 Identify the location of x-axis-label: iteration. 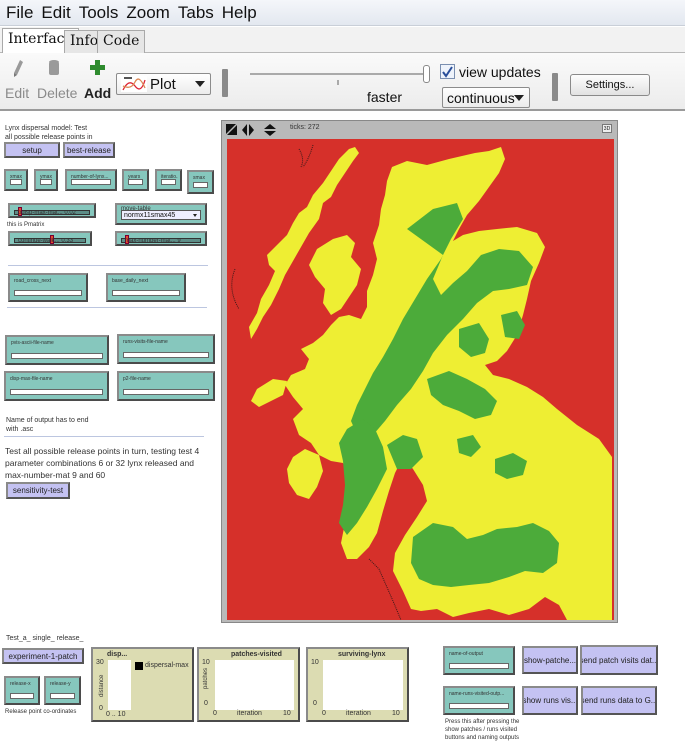
(249, 713).